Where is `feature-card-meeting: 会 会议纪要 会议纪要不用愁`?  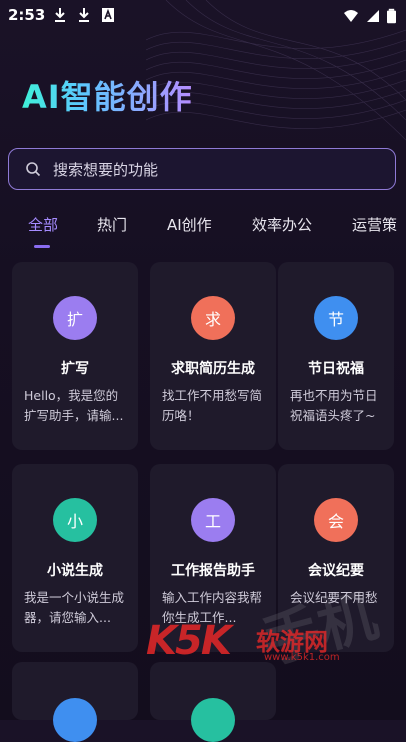 feature-card-meeting: 会 会议纪要 会议纪要不用愁 is located at coordinates (336, 558).